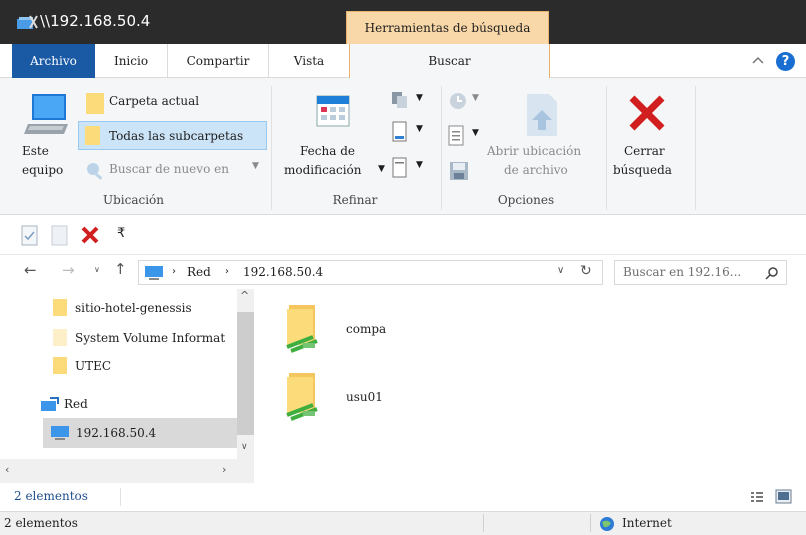 Image resolution: width=806 pixels, height=535 pixels. What do you see at coordinates (120, 497) in the screenshot?
I see `status-divider` at bounding box center [120, 497].